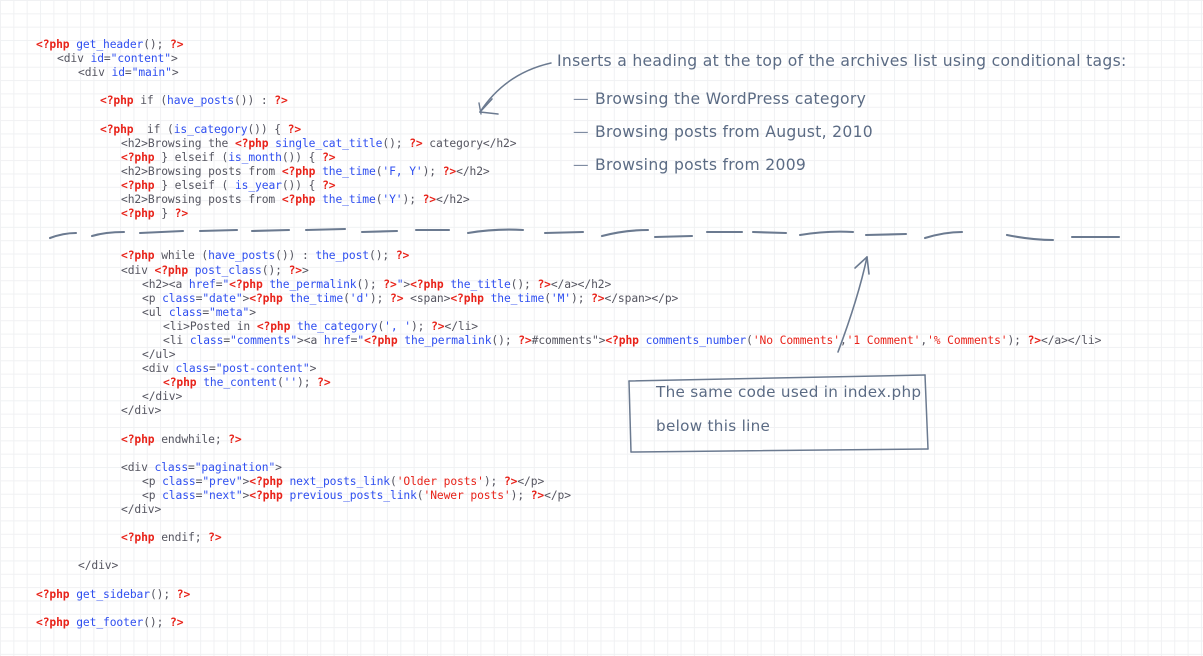 This screenshot has width=1203, height=656. What do you see at coordinates (151, 73) in the screenshot?
I see `code-token: "main"` at bounding box center [151, 73].